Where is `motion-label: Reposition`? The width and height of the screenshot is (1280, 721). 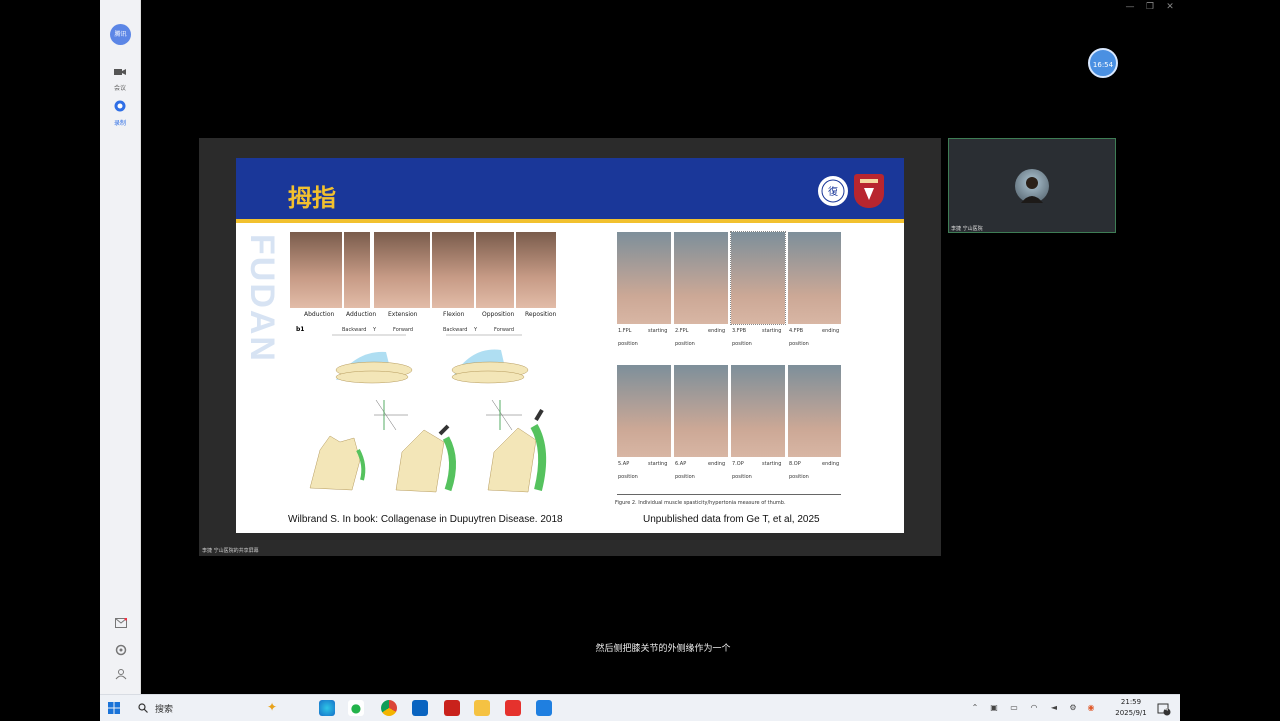
motion-label: Reposition is located at coordinates (541, 314).